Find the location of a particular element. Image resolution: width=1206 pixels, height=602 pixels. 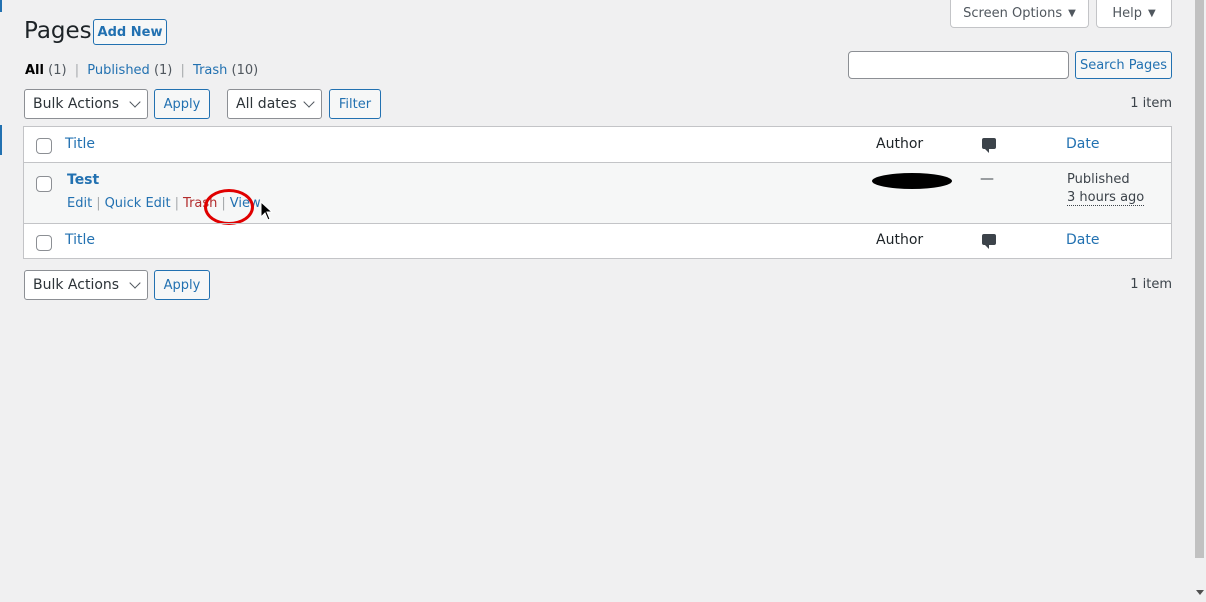

column-author-footer: Author is located at coordinates (900, 240).